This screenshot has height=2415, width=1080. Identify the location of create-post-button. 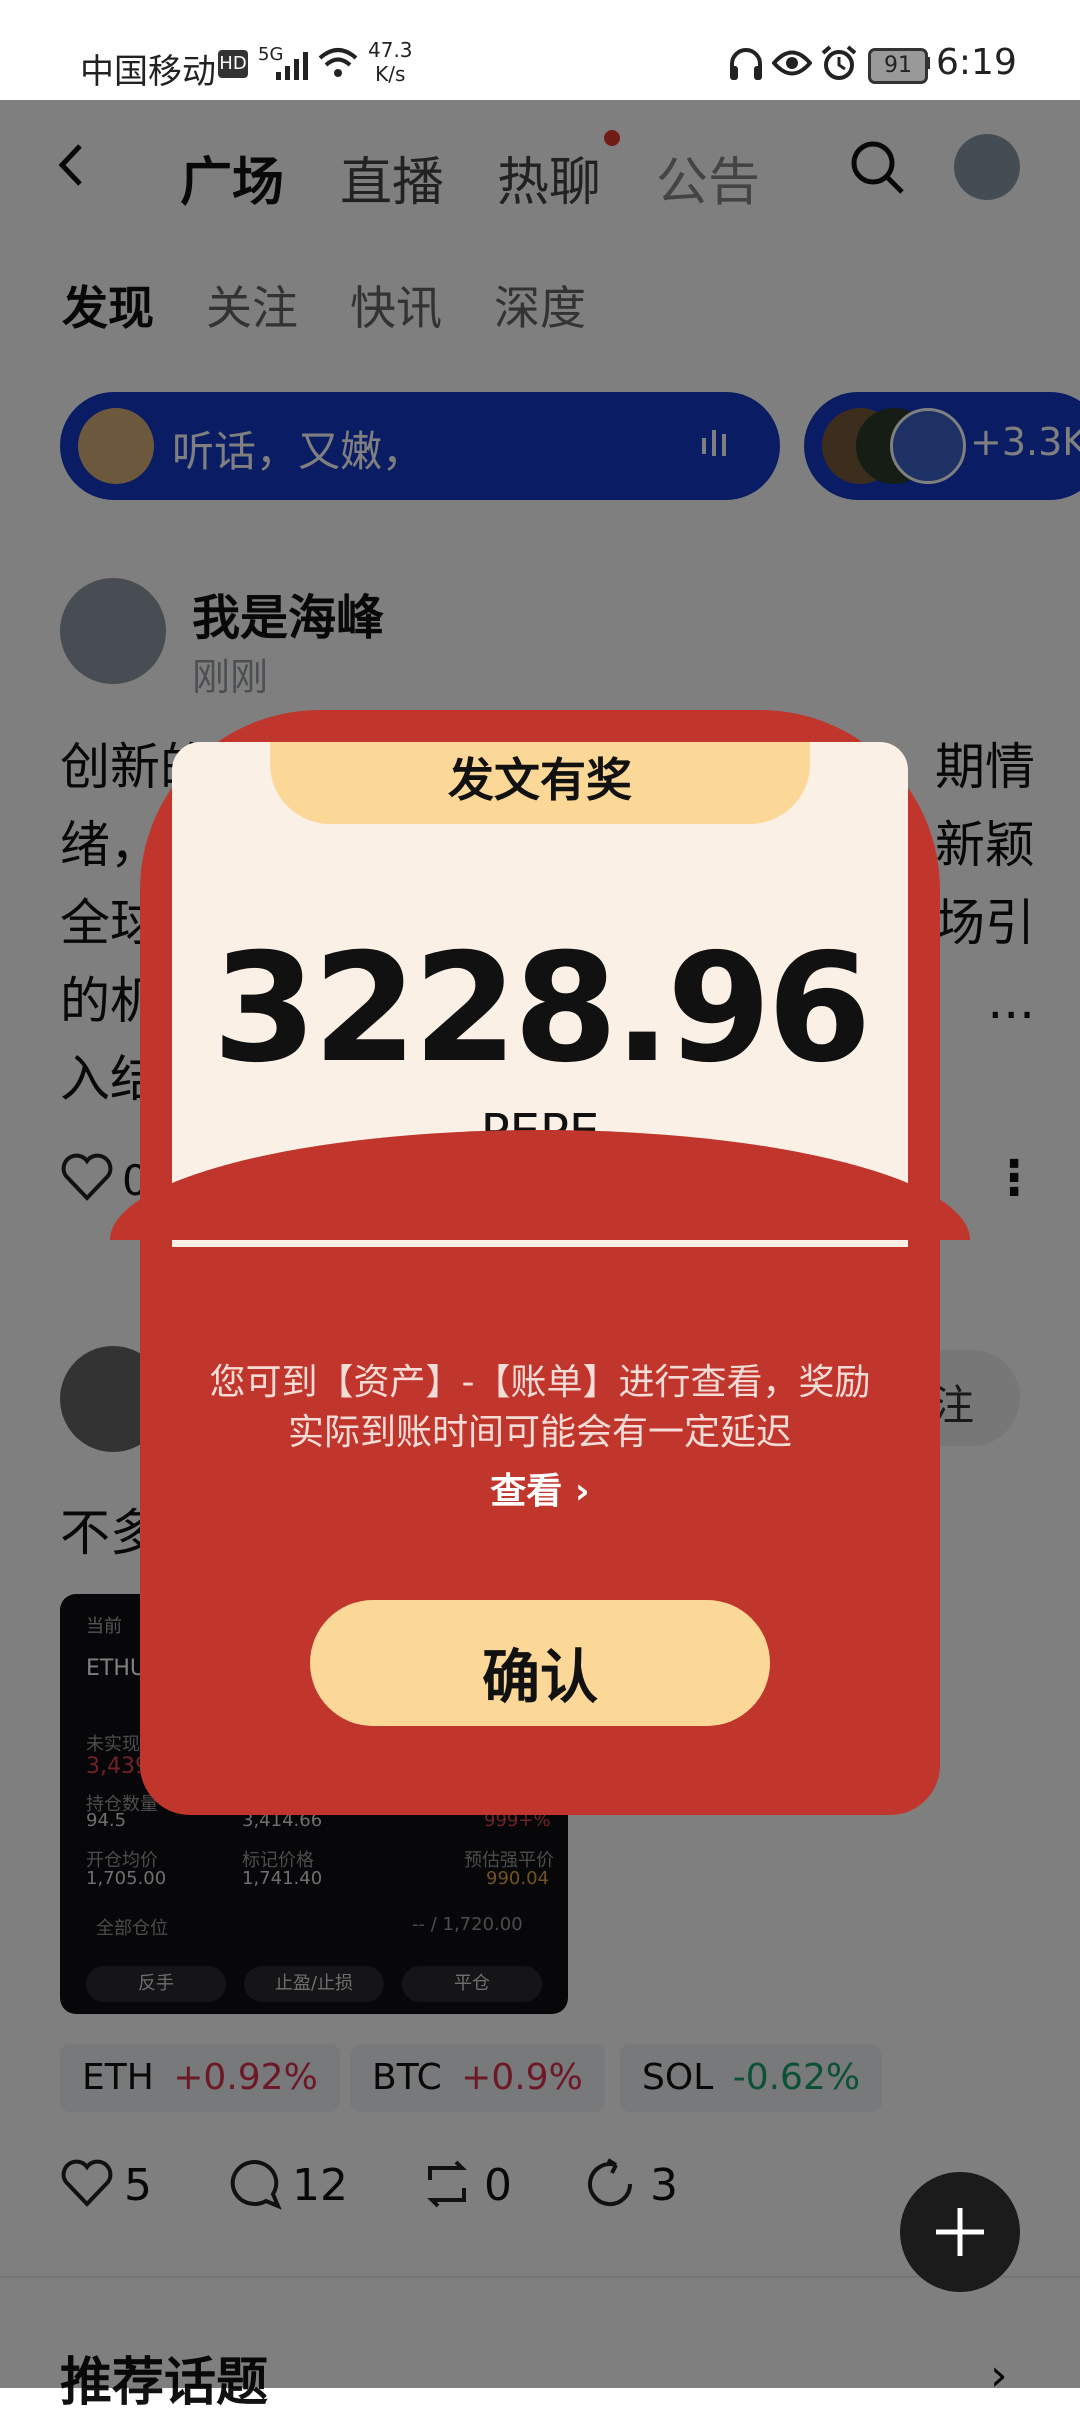
(960, 2232).